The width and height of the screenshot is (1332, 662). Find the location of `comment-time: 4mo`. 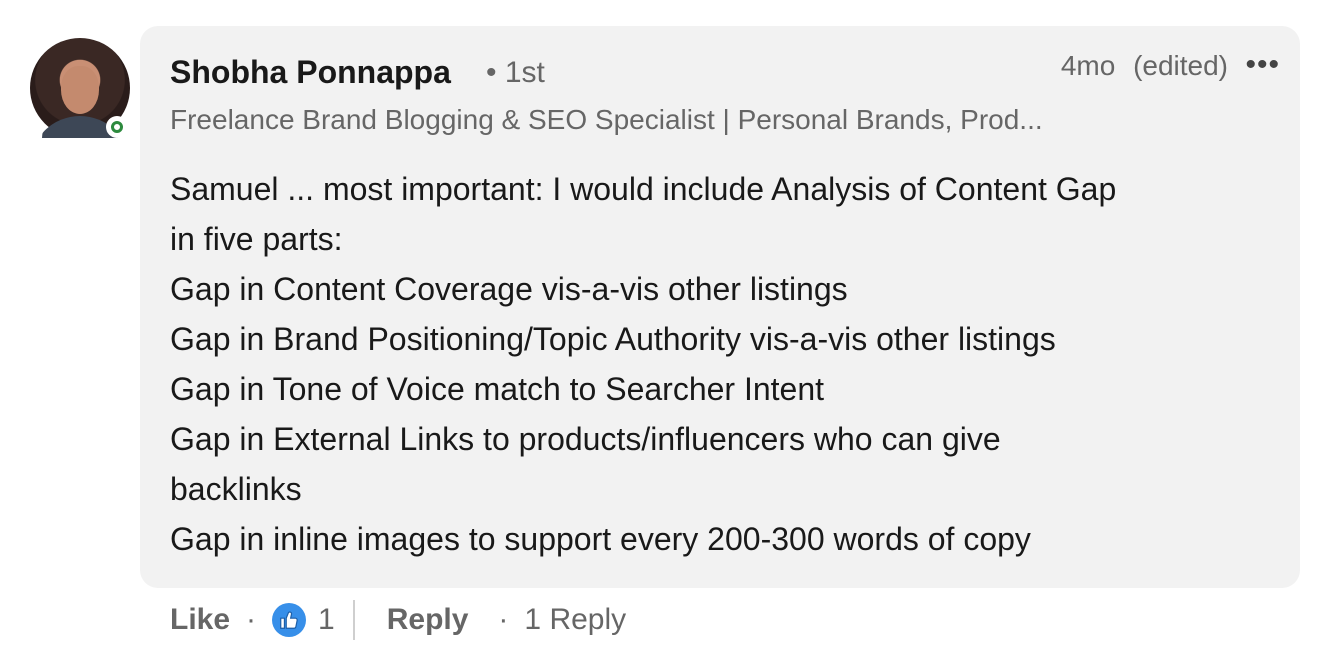

comment-time: 4mo is located at coordinates (1088, 65).